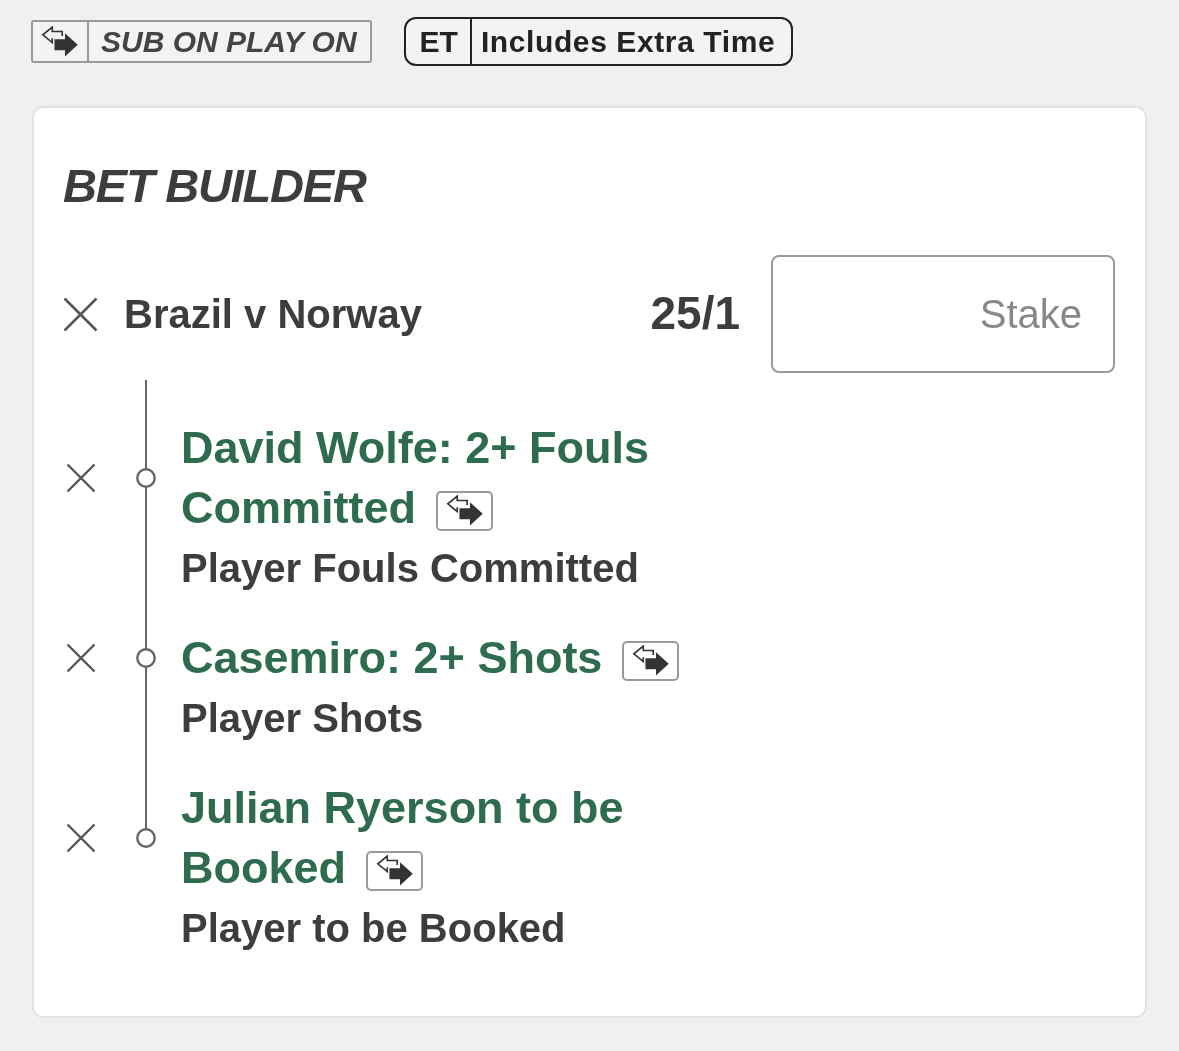 The width and height of the screenshot is (1179, 1051). Describe the element at coordinates (392, 657) in the screenshot. I see `selection-title: Casemiro: 2+ Shots` at that location.